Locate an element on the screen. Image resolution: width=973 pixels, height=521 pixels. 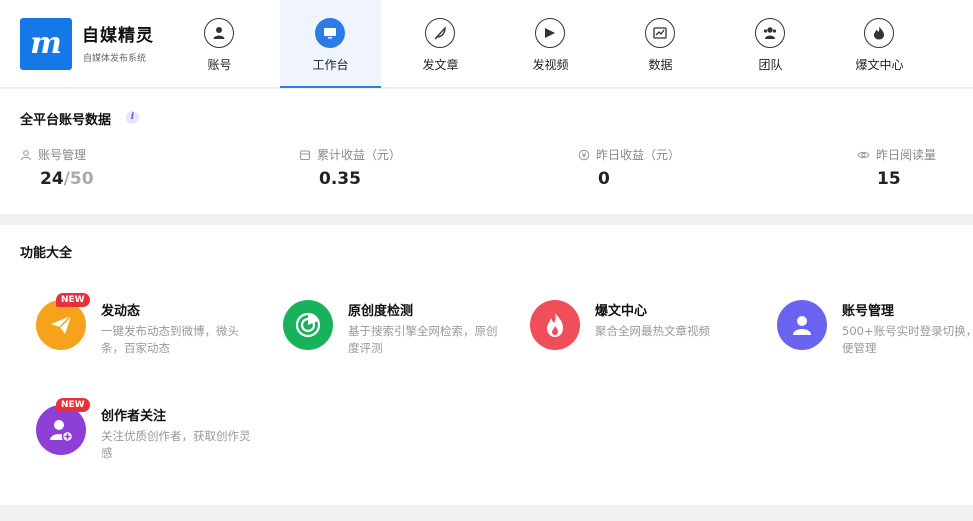
chart-icon is located at coordinates (660, 33).